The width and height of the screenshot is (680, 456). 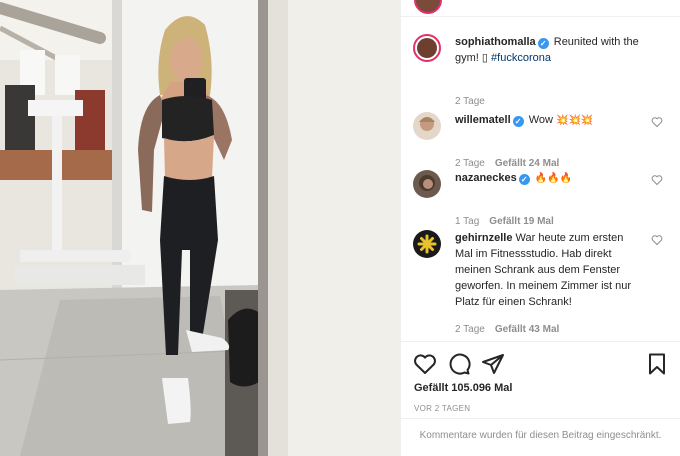 I want to click on likes-count: Gefällt 105.096 Mal, so click(x=463, y=388).